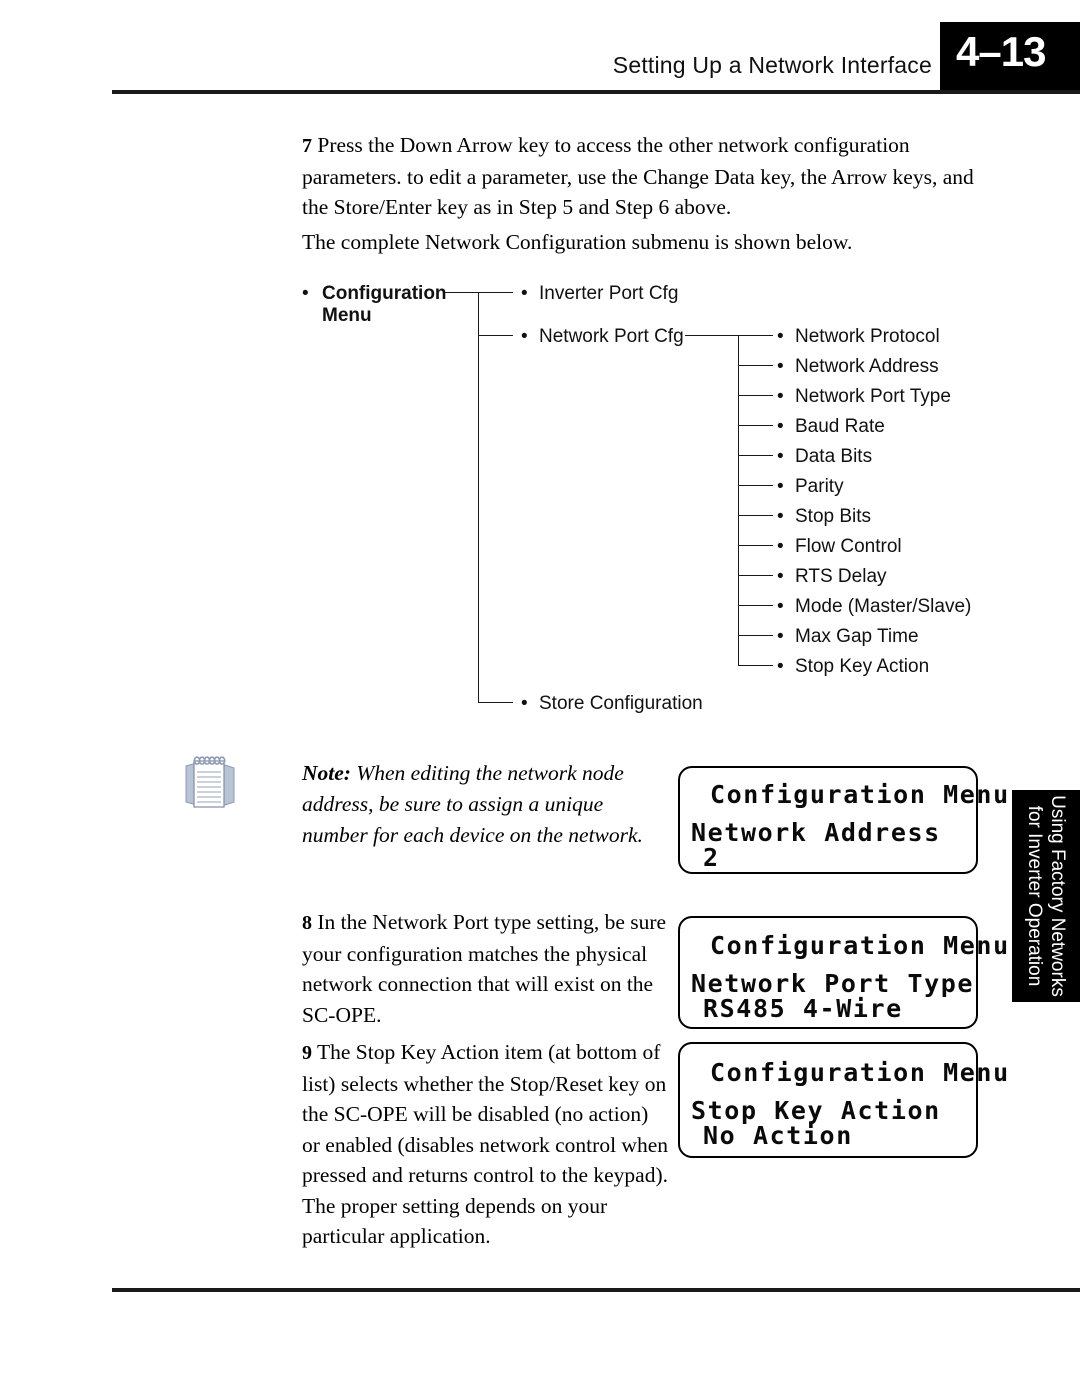 This screenshot has height=1388, width=1080. What do you see at coordinates (384, 293) in the screenshot?
I see `tree-root-label-line1: Configuration` at bounding box center [384, 293].